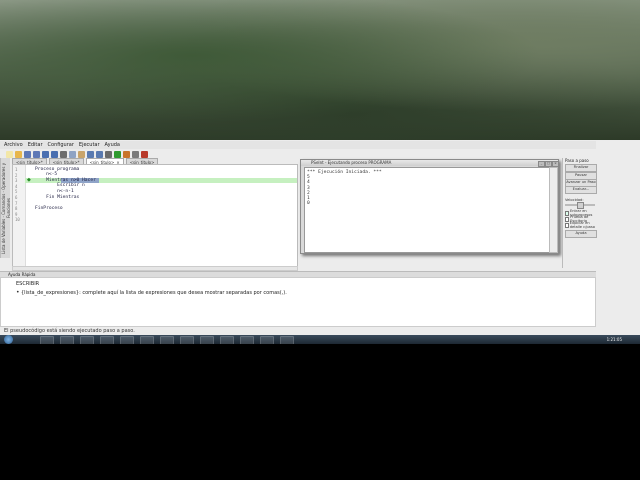 This screenshot has width=640, height=480. I want to click on redo-icon, so click(54, 154).